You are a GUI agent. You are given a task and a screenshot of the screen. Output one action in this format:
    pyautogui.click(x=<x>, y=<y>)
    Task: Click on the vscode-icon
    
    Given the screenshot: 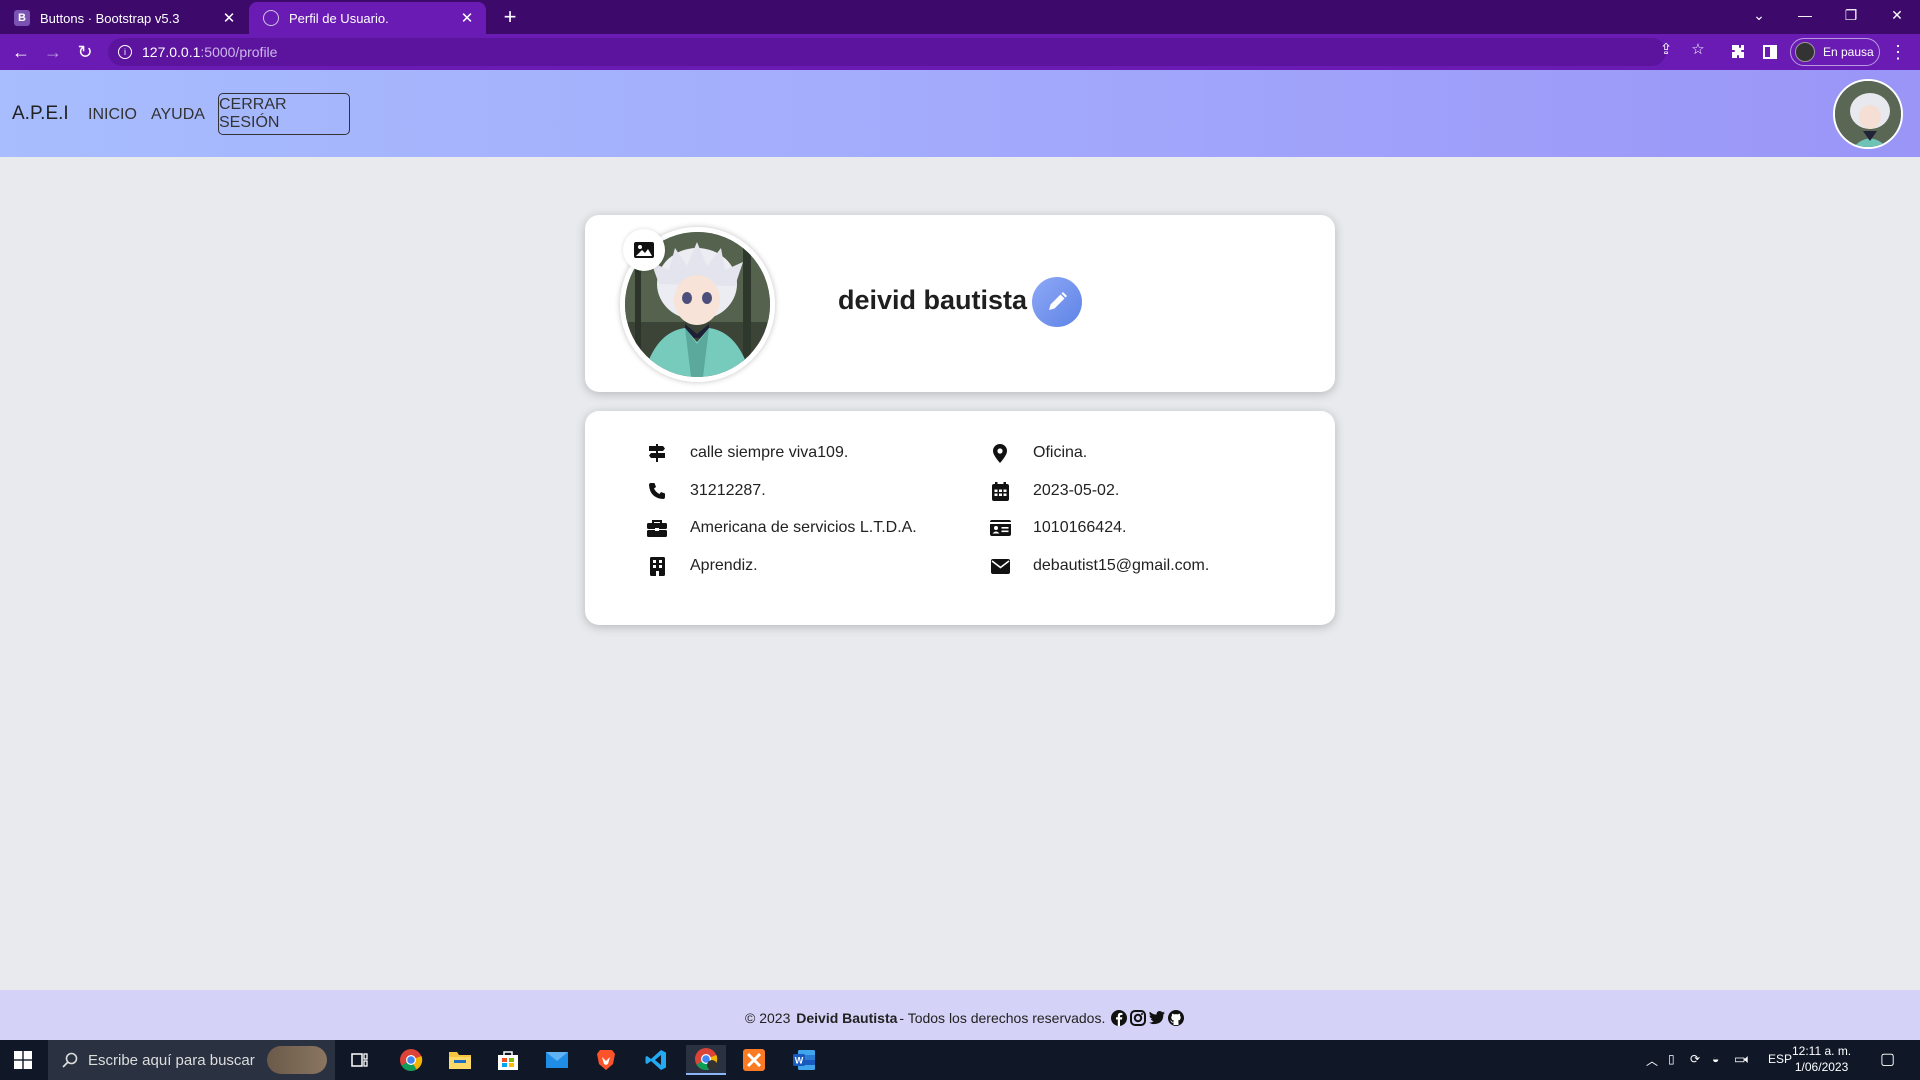 What is the action you would take?
    pyautogui.click(x=656, y=1060)
    